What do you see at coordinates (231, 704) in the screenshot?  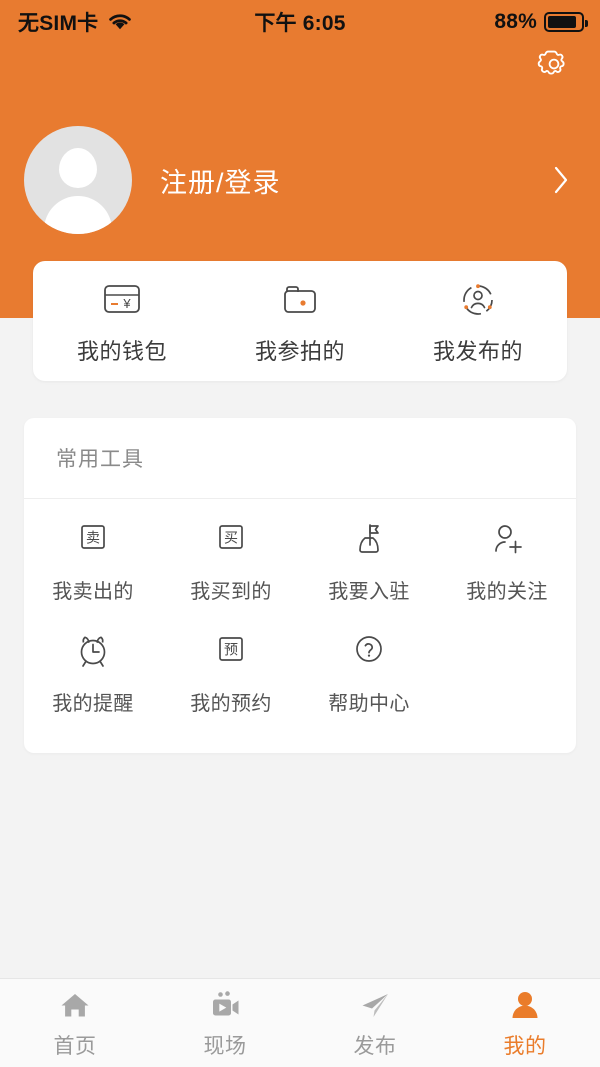 I see `tool-item-label: 我的预约` at bounding box center [231, 704].